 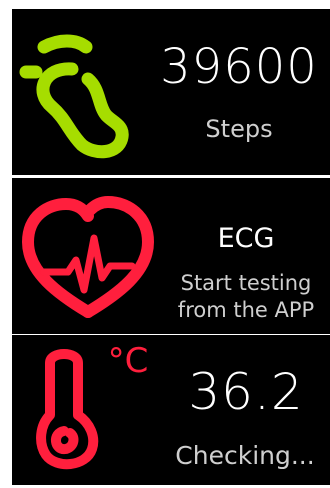 I want to click on steps-value: 39600, so click(x=239, y=67).